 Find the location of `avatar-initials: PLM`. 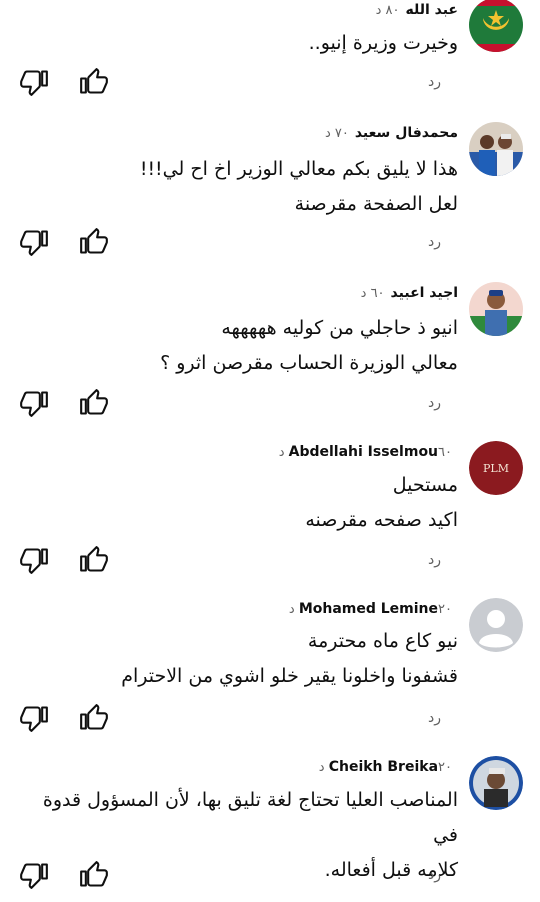

avatar-initials: PLM is located at coordinates (496, 468).